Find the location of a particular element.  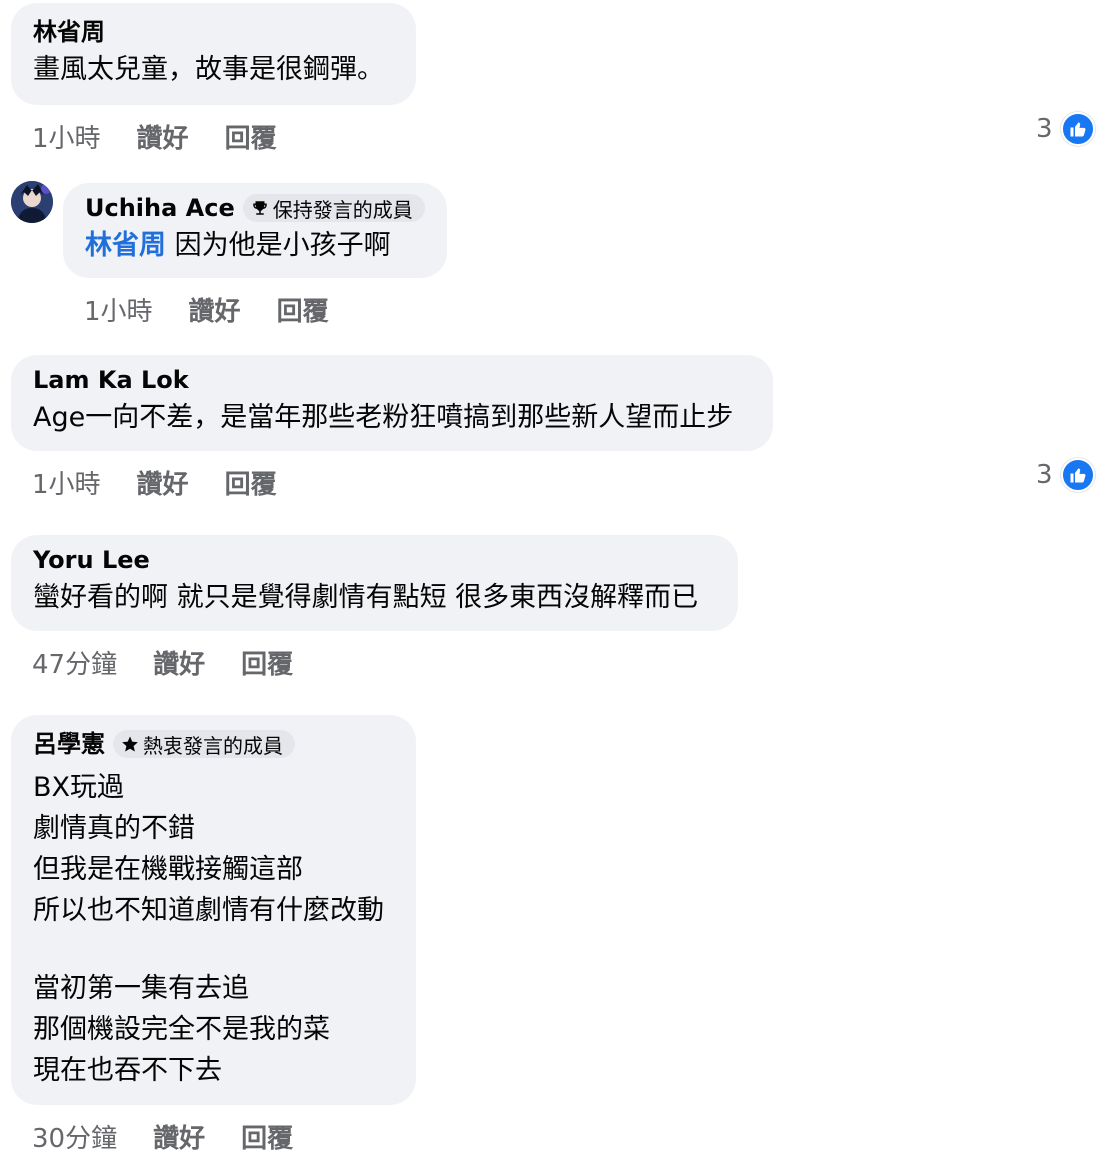

member-badge: 保持發言的成員 is located at coordinates (333, 208).